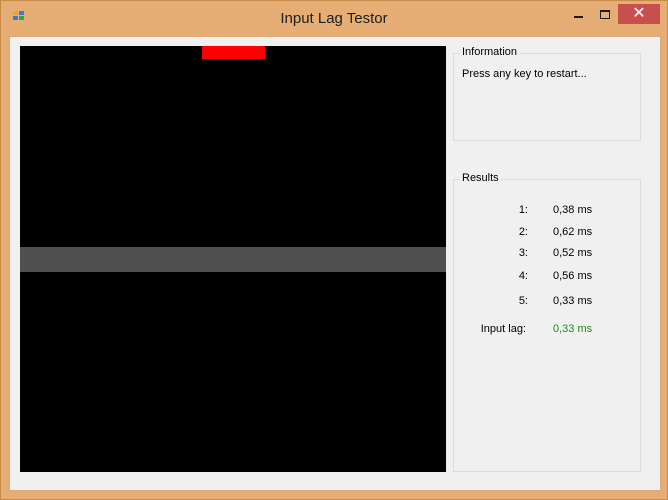  I want to click on maximize-icon, so click(605, 14).